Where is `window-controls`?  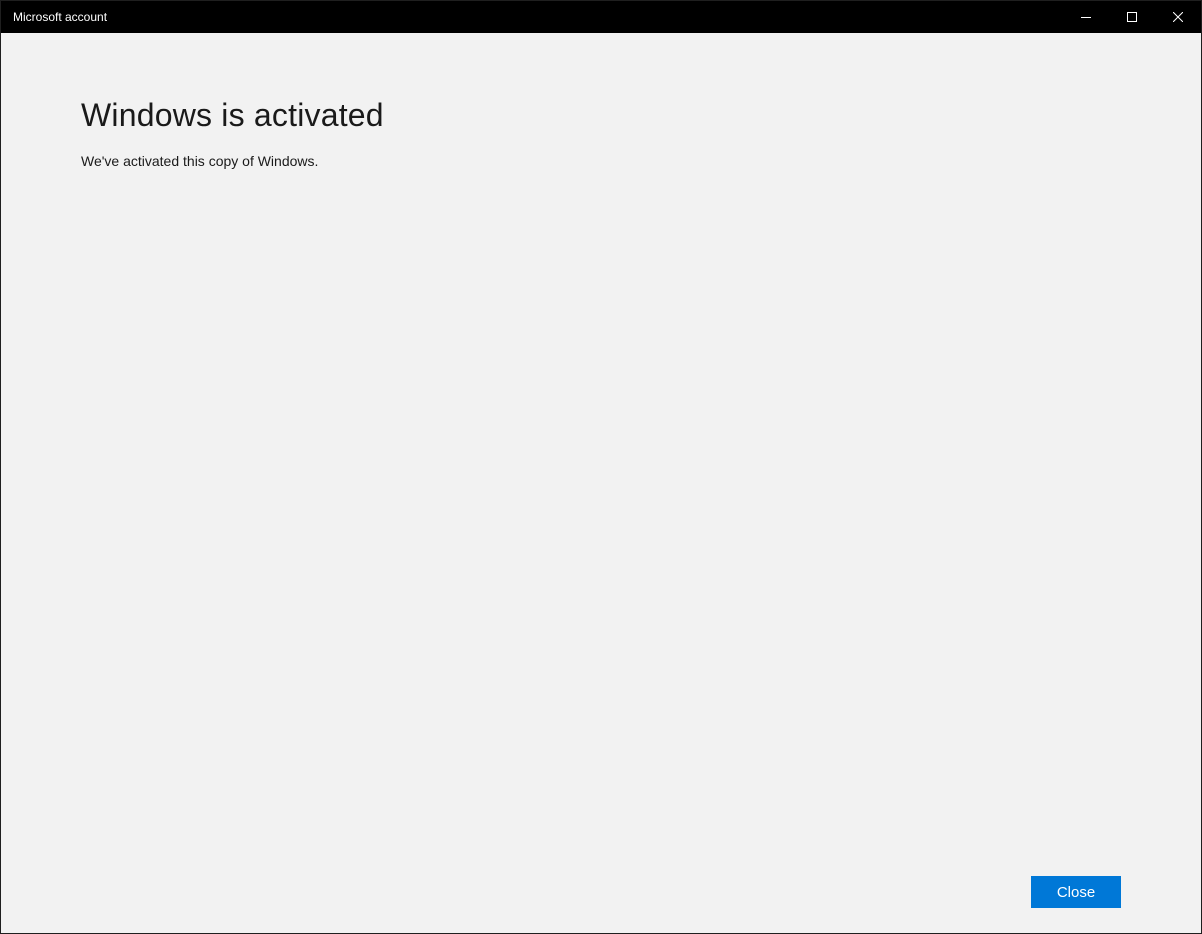
window-controls is located at coordinates (1132, 17).